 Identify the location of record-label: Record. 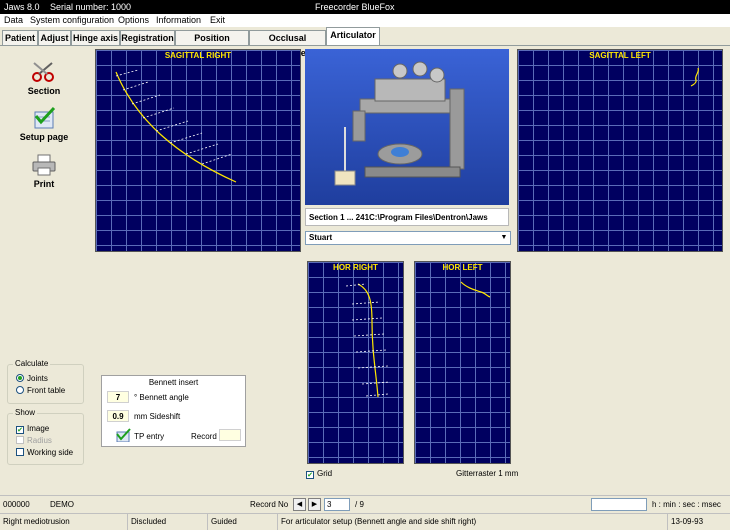
(204, 436).